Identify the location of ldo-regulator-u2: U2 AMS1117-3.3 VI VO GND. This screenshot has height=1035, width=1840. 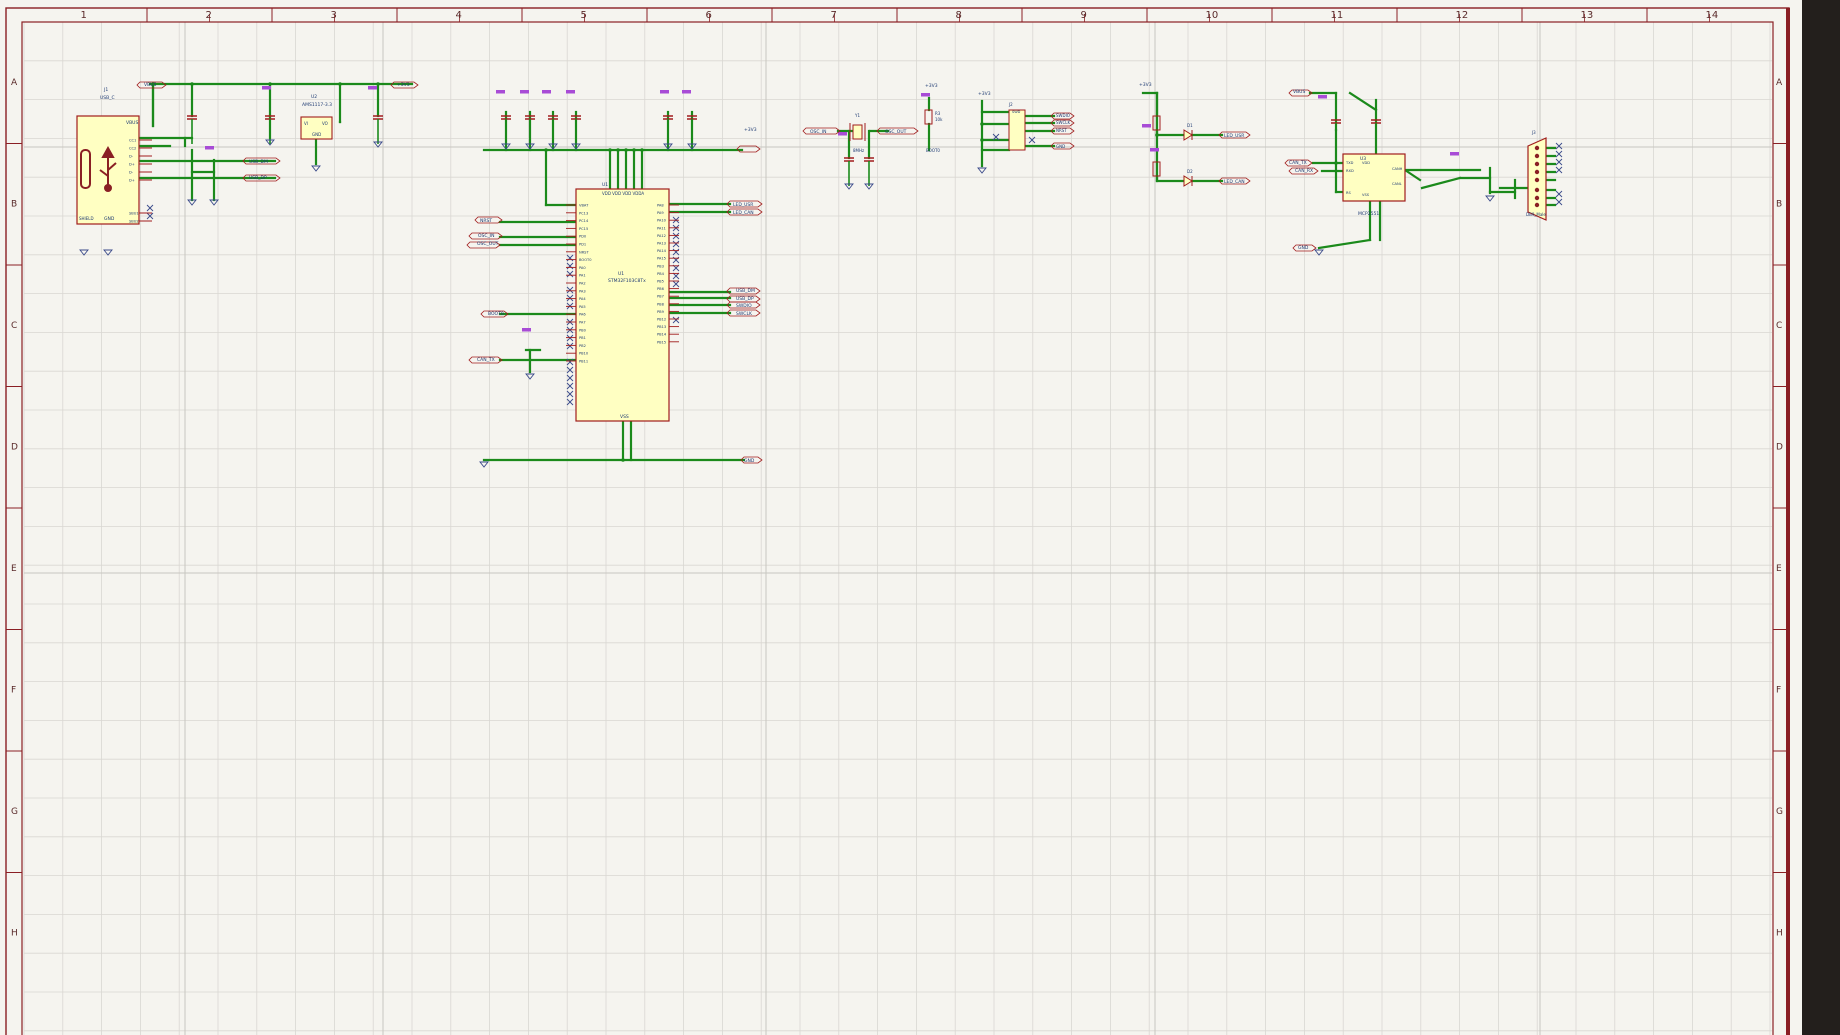
(316, 117).